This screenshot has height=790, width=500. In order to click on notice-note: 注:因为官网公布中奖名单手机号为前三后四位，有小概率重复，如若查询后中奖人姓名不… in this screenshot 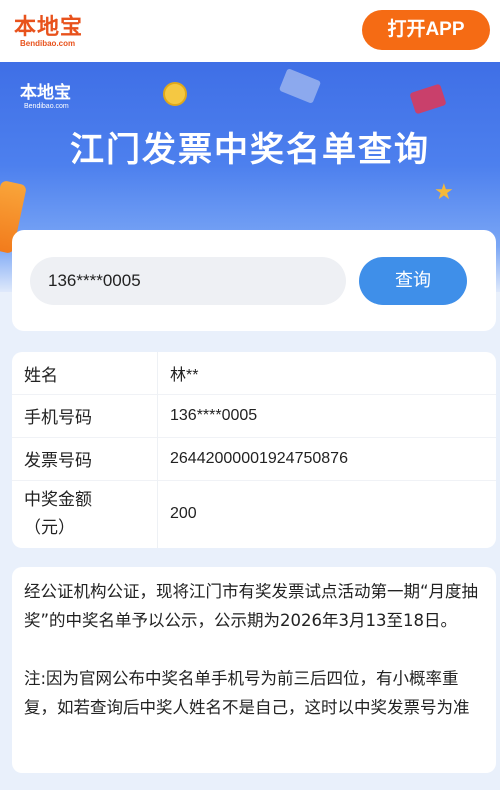, I will do `click(247, 693)`.